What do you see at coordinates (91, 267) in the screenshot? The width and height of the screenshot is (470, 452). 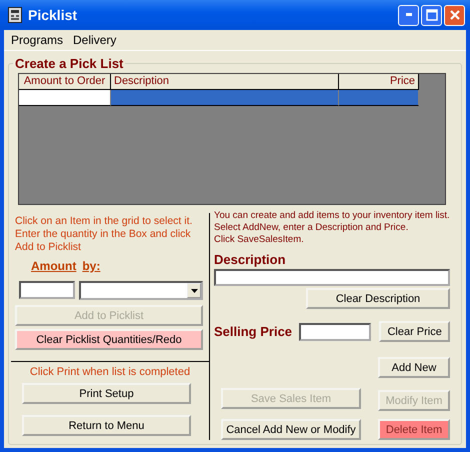 I see `by-label: by:` at bounding box center [91, 267].